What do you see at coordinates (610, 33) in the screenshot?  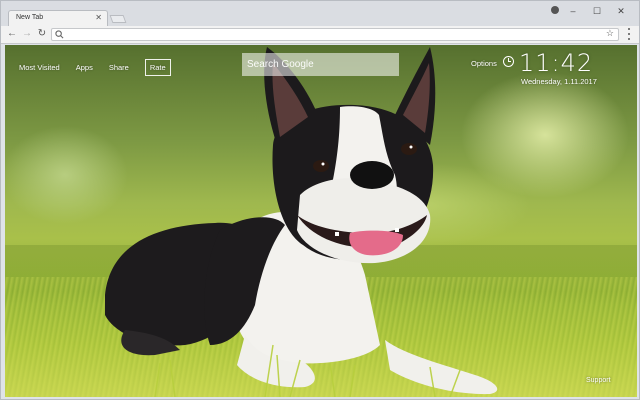 I see `bookmark-star-icon: ☆` at bounding box center [610, 33].